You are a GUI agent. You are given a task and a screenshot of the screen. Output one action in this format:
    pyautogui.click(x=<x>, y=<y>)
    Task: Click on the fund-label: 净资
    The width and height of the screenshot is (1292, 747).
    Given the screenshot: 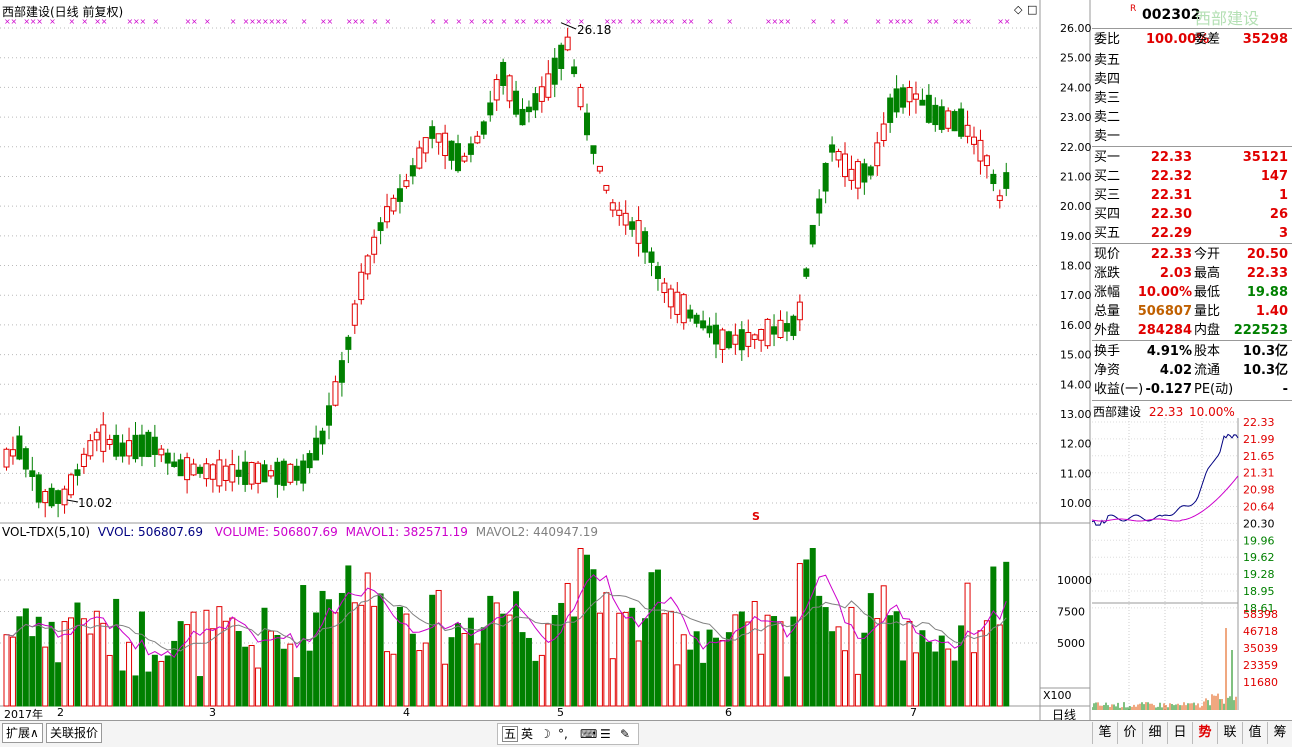 What is the action you would take?
    pyautogui.click(x=1107, y=370)
    